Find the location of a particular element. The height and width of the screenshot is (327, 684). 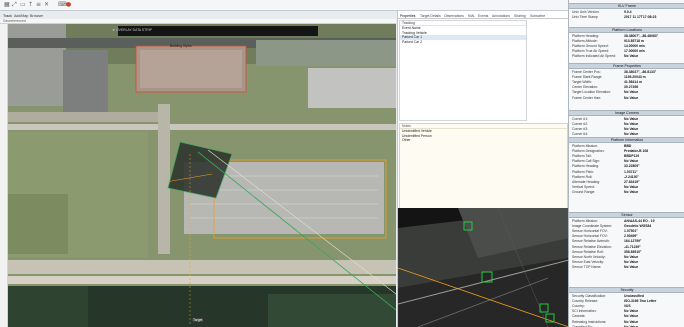

section-title: Platform Locations is located at coordinates (627, 30).